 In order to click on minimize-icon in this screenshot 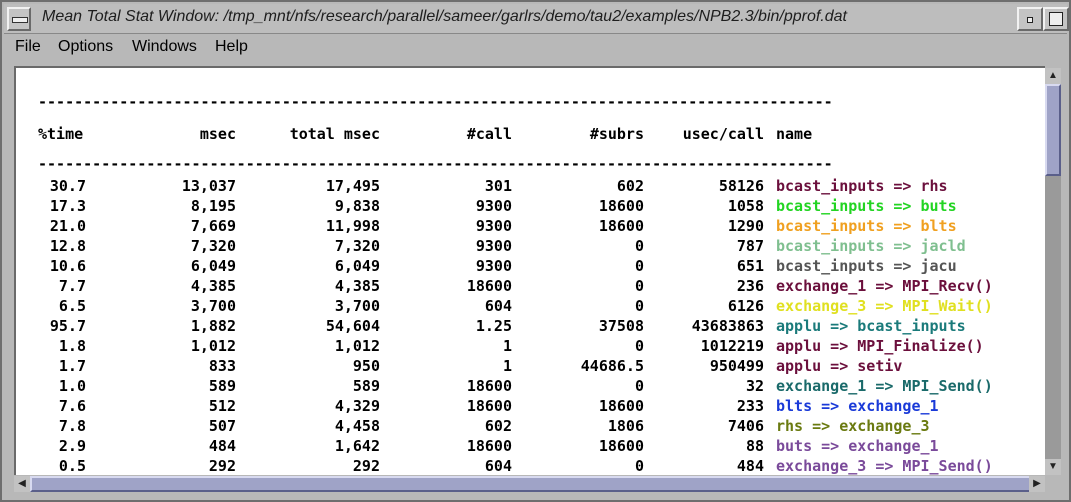, I will do `click(1030, 19)`.